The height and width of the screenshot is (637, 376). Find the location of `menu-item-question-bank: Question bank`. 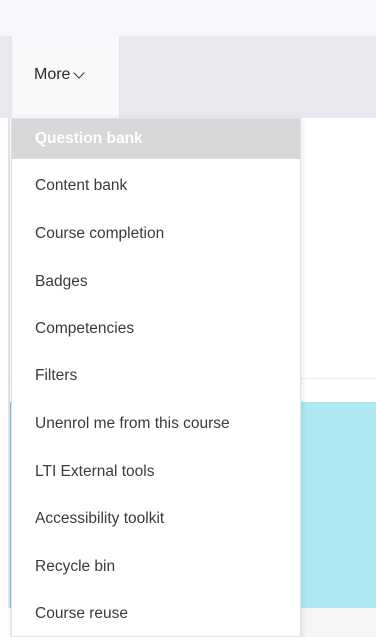

menu-item-question-bank: Question bank is located at coordinates (156, 139).